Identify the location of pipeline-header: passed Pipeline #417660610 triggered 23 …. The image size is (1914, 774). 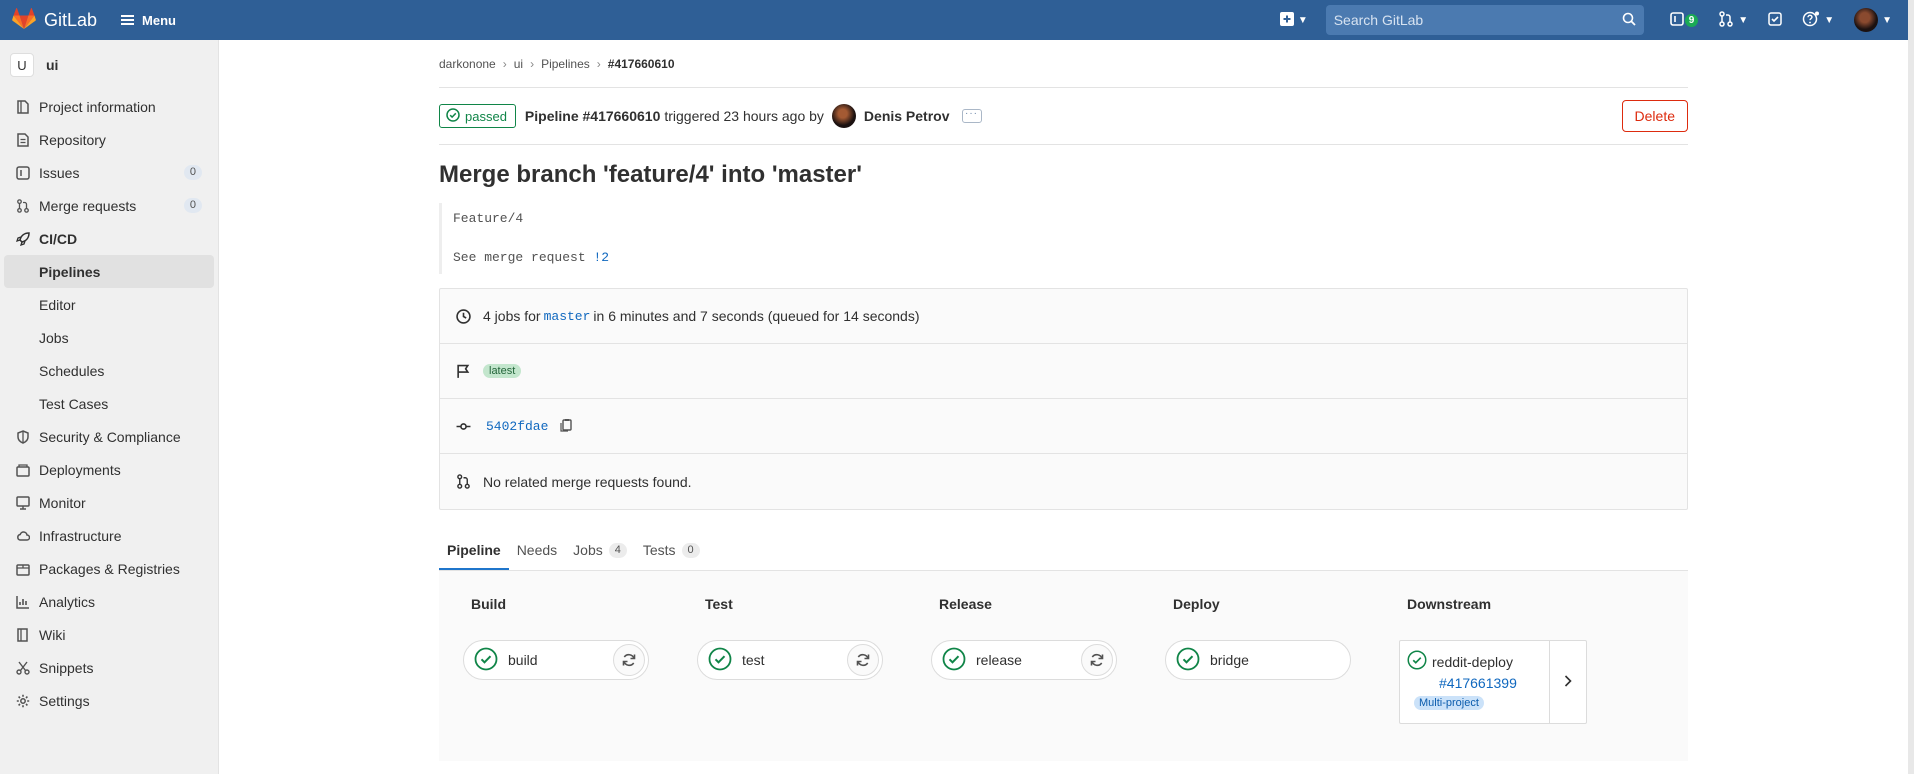
(1063, 116).